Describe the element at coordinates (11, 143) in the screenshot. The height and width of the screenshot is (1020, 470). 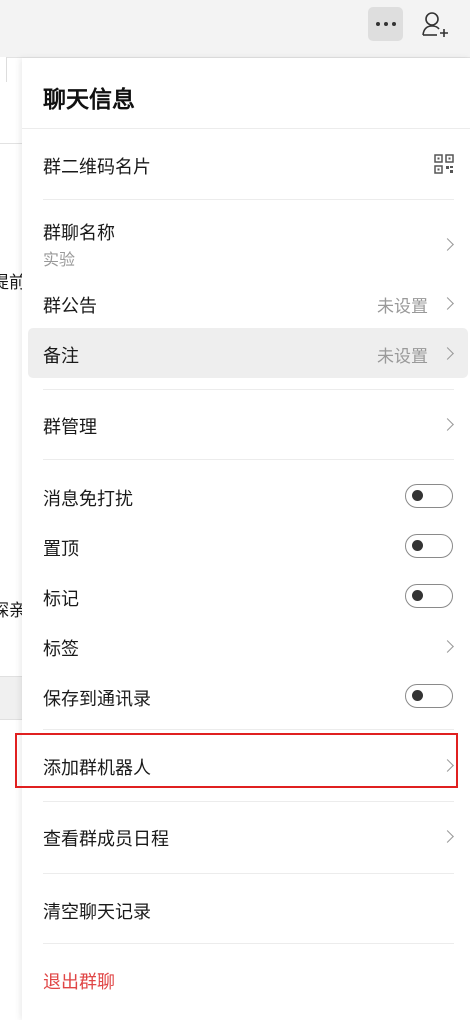
I see `background-divider` at that location.